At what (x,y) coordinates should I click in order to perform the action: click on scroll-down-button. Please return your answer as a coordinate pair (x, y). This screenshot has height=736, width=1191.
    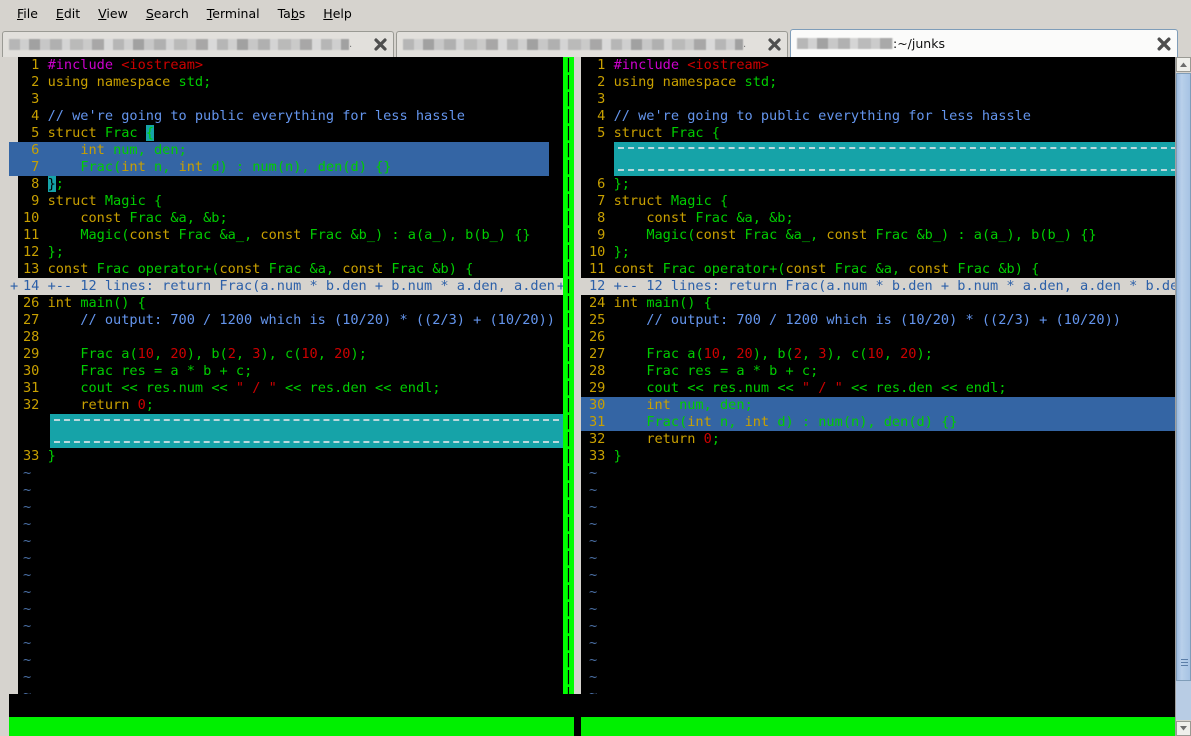
    Looking at the image, I should click on (1183, 728).